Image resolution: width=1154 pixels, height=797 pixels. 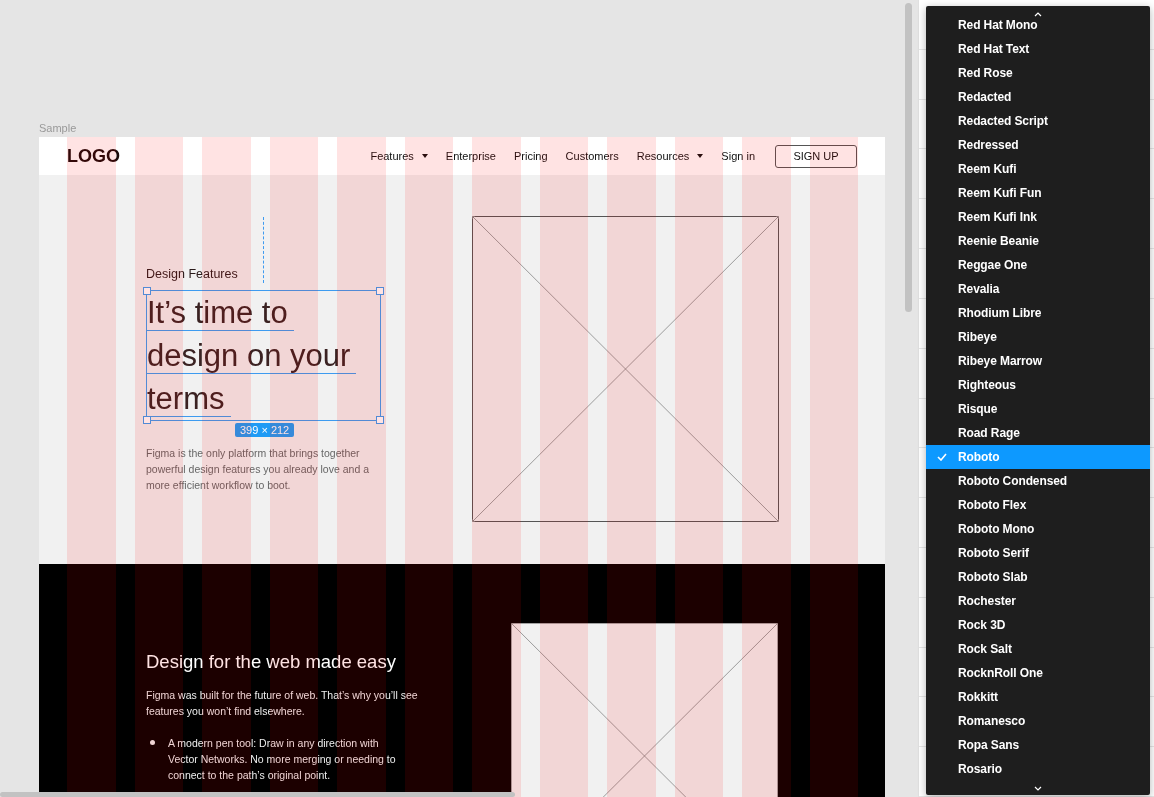 I want to click on font-menu-item: Reem Kufi Ink, so click(x=1038, y=217).